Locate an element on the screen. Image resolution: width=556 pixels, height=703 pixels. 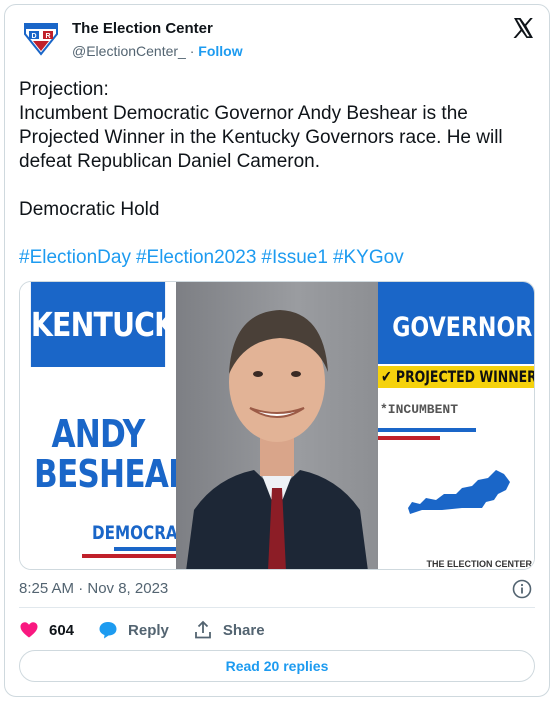
user-handle: @ElectionCenter_ is located at coordinates (129, 51).